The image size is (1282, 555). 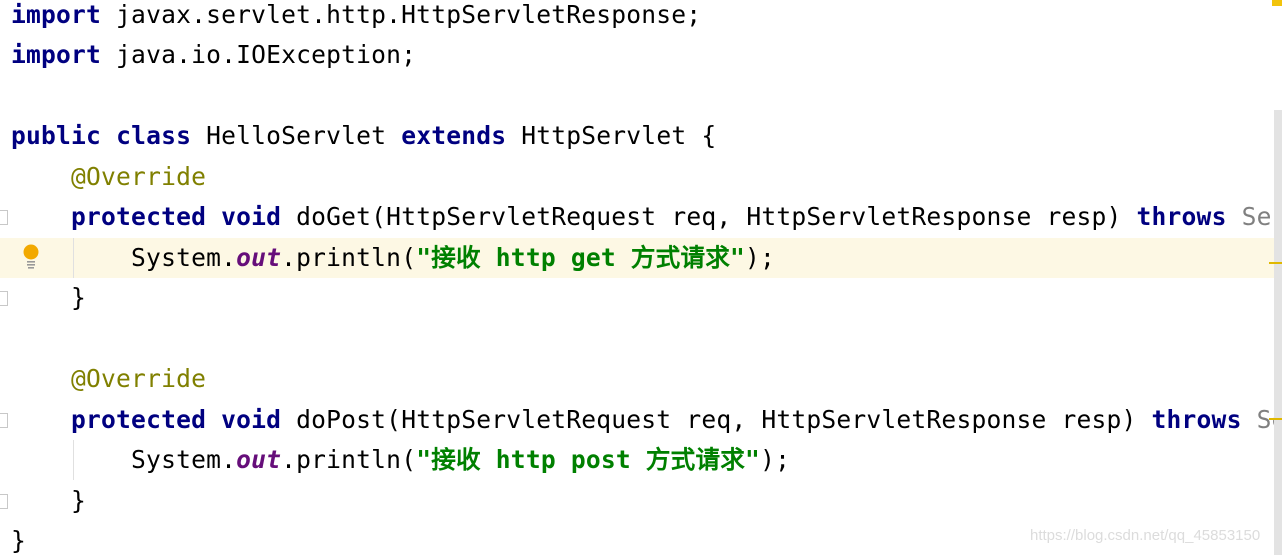 I want to click on code-line: System.out.println("接收 http get 方式请求");, so click(x=637, y=257).